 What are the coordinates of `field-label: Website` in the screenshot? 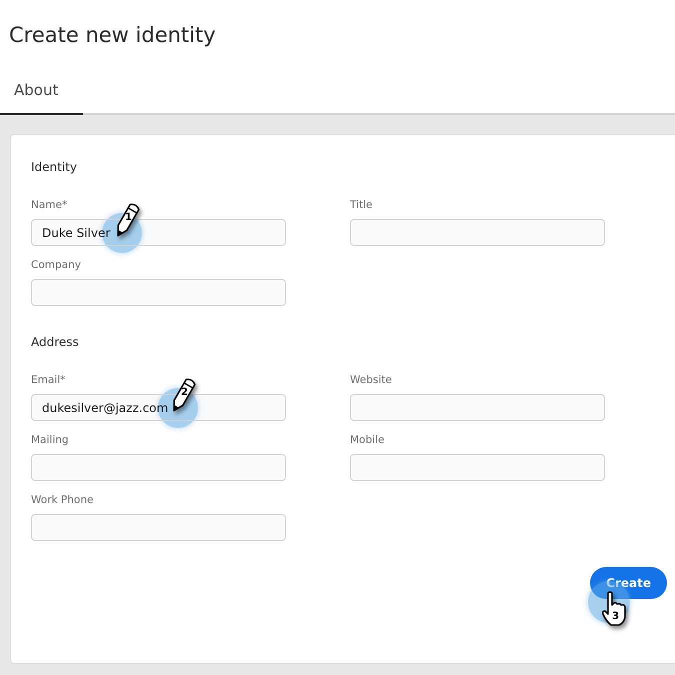 It's located at (371, 380).